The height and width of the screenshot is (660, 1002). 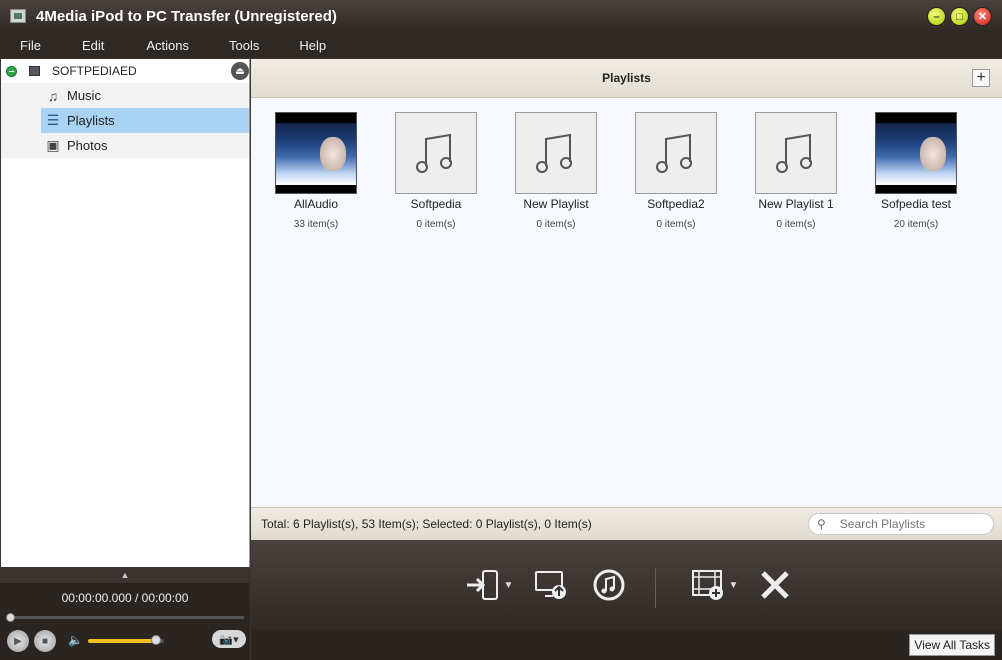 What do you see at coordinates (909, 524) in the screenshot?
I see `search-input` at bounding box center [909, 524].